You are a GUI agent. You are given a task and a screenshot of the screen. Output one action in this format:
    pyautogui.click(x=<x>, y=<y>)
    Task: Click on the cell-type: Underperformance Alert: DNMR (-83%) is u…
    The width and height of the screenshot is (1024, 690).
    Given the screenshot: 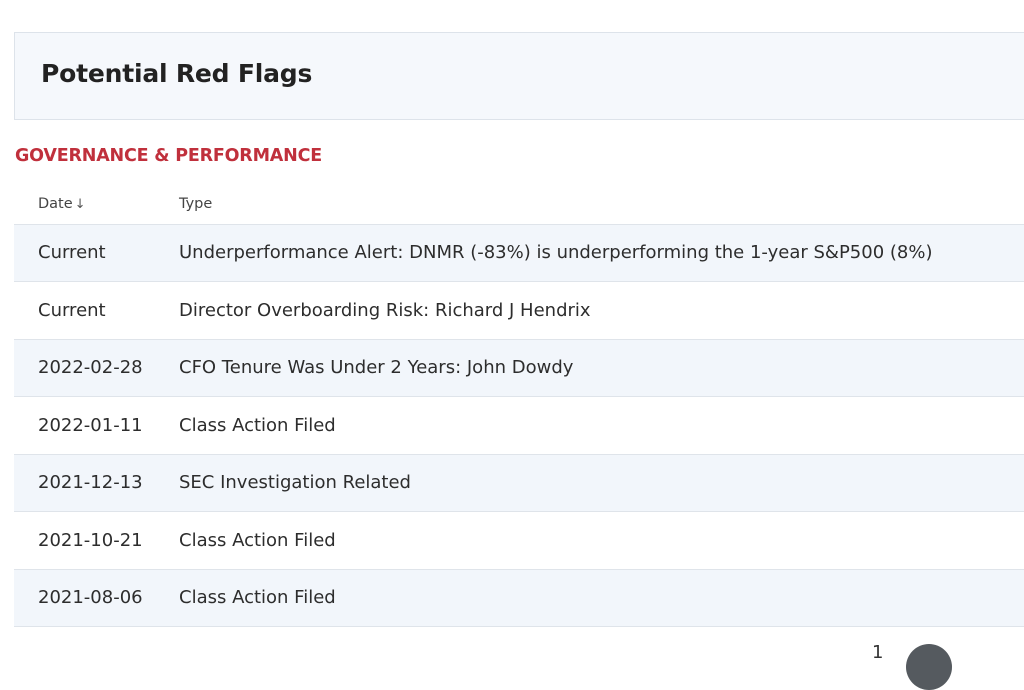 What is the action you would take?
    pyautogui.click(x=601, y=253)
    